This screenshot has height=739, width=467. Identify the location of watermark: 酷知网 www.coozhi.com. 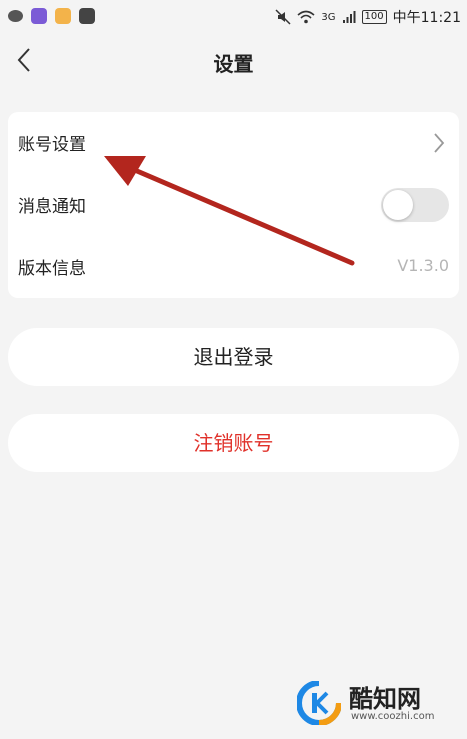
(377, 703).